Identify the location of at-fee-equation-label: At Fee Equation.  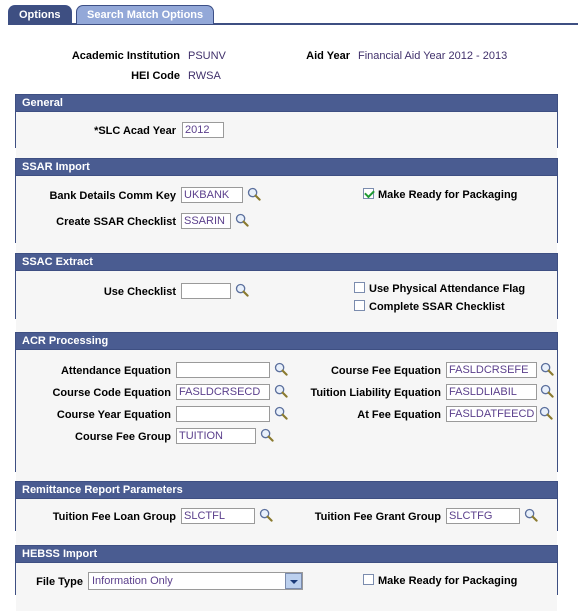
(399, 415).